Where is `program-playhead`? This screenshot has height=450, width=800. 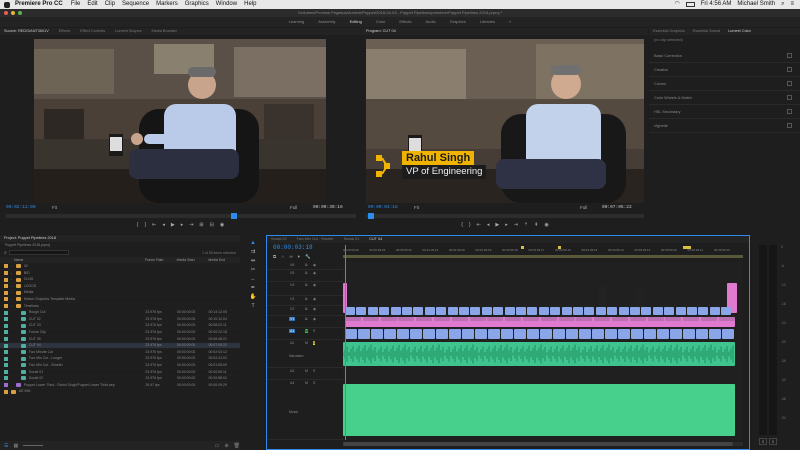 program-playhead is located at coordinates (371, 216).